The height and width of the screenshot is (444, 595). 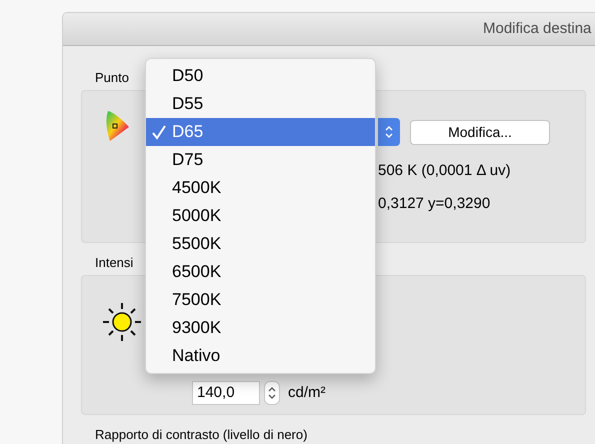 I want to click on stepper, so click(x=272, y=393).